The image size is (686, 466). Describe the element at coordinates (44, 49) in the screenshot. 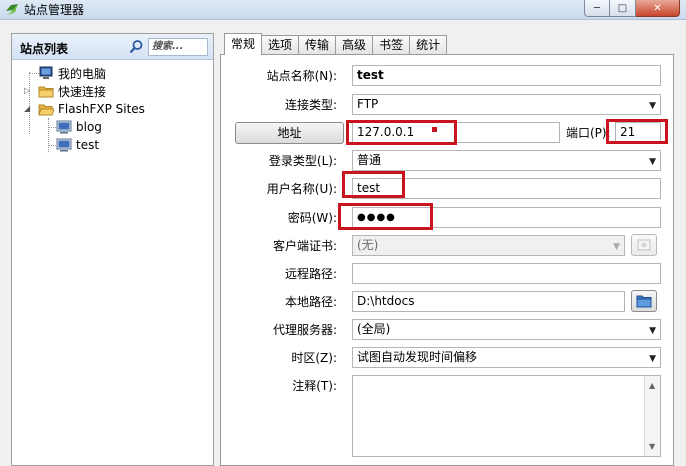

I see `site-list-title: 站点列表` at that location.